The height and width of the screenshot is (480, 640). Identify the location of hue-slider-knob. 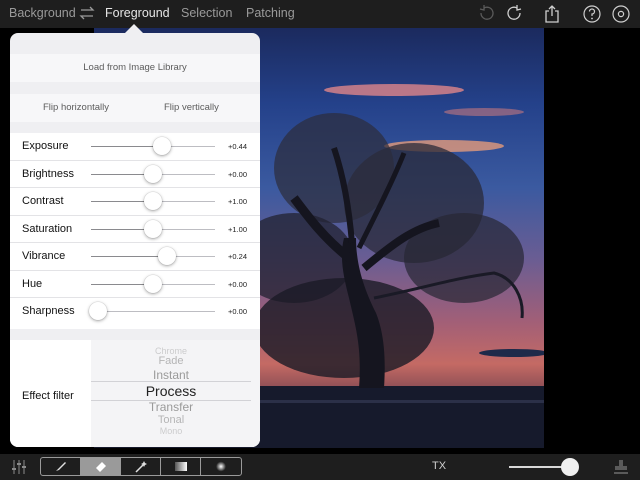
(153, 283).